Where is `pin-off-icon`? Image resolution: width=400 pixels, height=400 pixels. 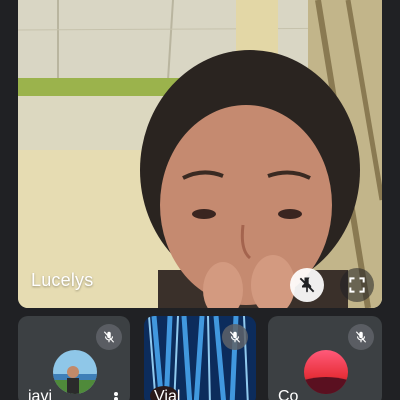
pin-off-icon is located at coordinates (307, 285).